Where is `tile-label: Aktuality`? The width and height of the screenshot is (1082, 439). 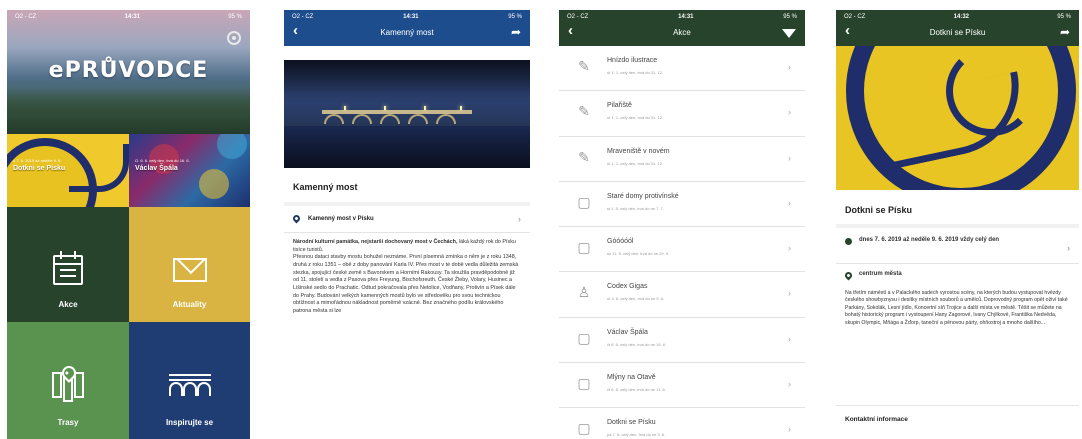
tile-label: Aktuality is located at coordinates (189, 304).